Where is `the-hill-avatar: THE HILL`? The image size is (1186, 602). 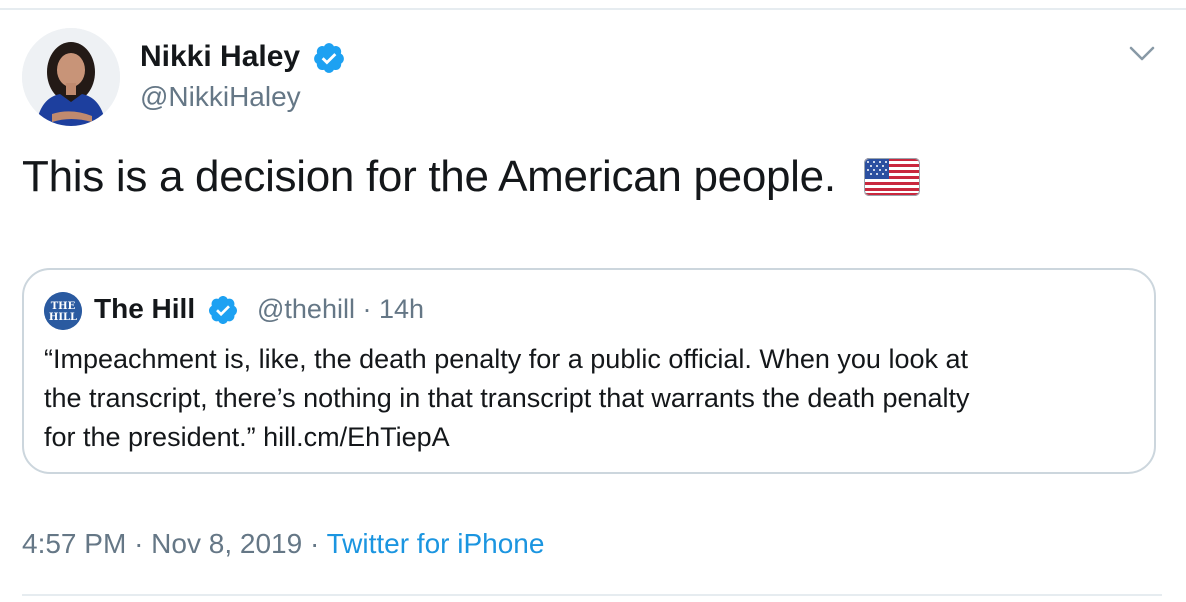
the-hill-avatar: THE HILL is located at coordinates (63, 311).